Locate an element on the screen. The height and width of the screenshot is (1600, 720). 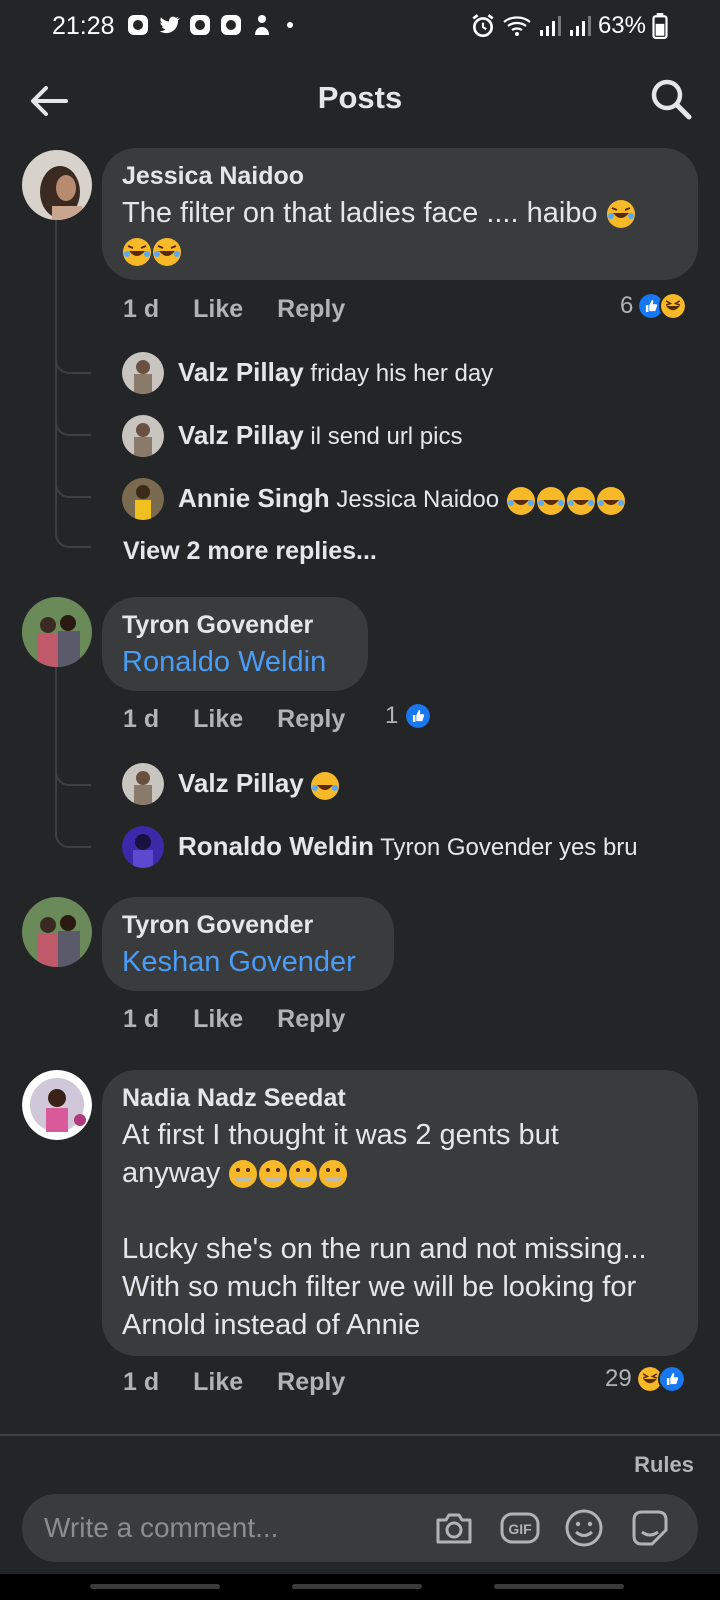
reaction-summary: 6 is located at coordinates (654, 306).